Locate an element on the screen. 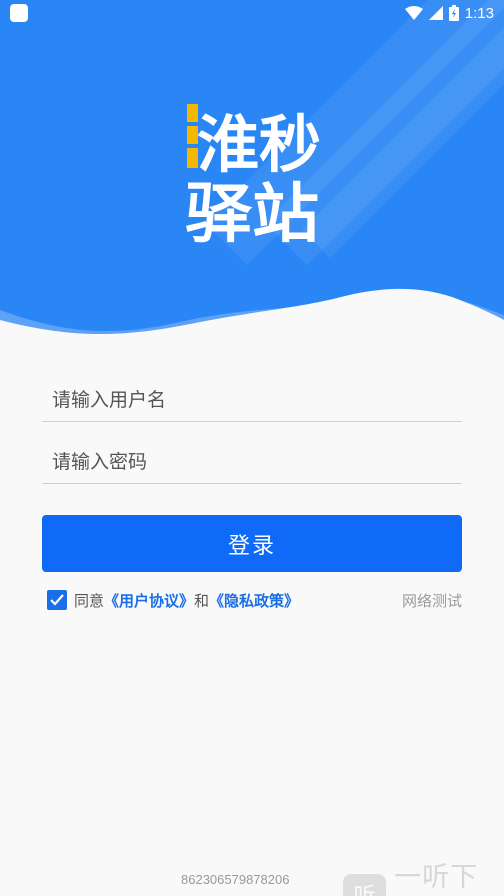  network-test-link: 网络测试 is located at coordinates (432, 600).